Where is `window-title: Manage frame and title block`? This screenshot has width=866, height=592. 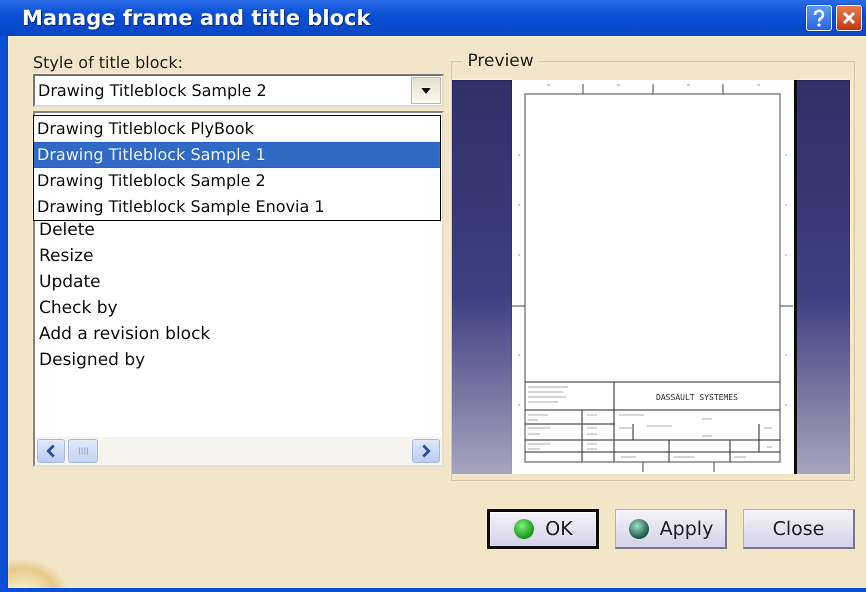 window-title: Manage frame and title block is located at coordinates (197, 18).